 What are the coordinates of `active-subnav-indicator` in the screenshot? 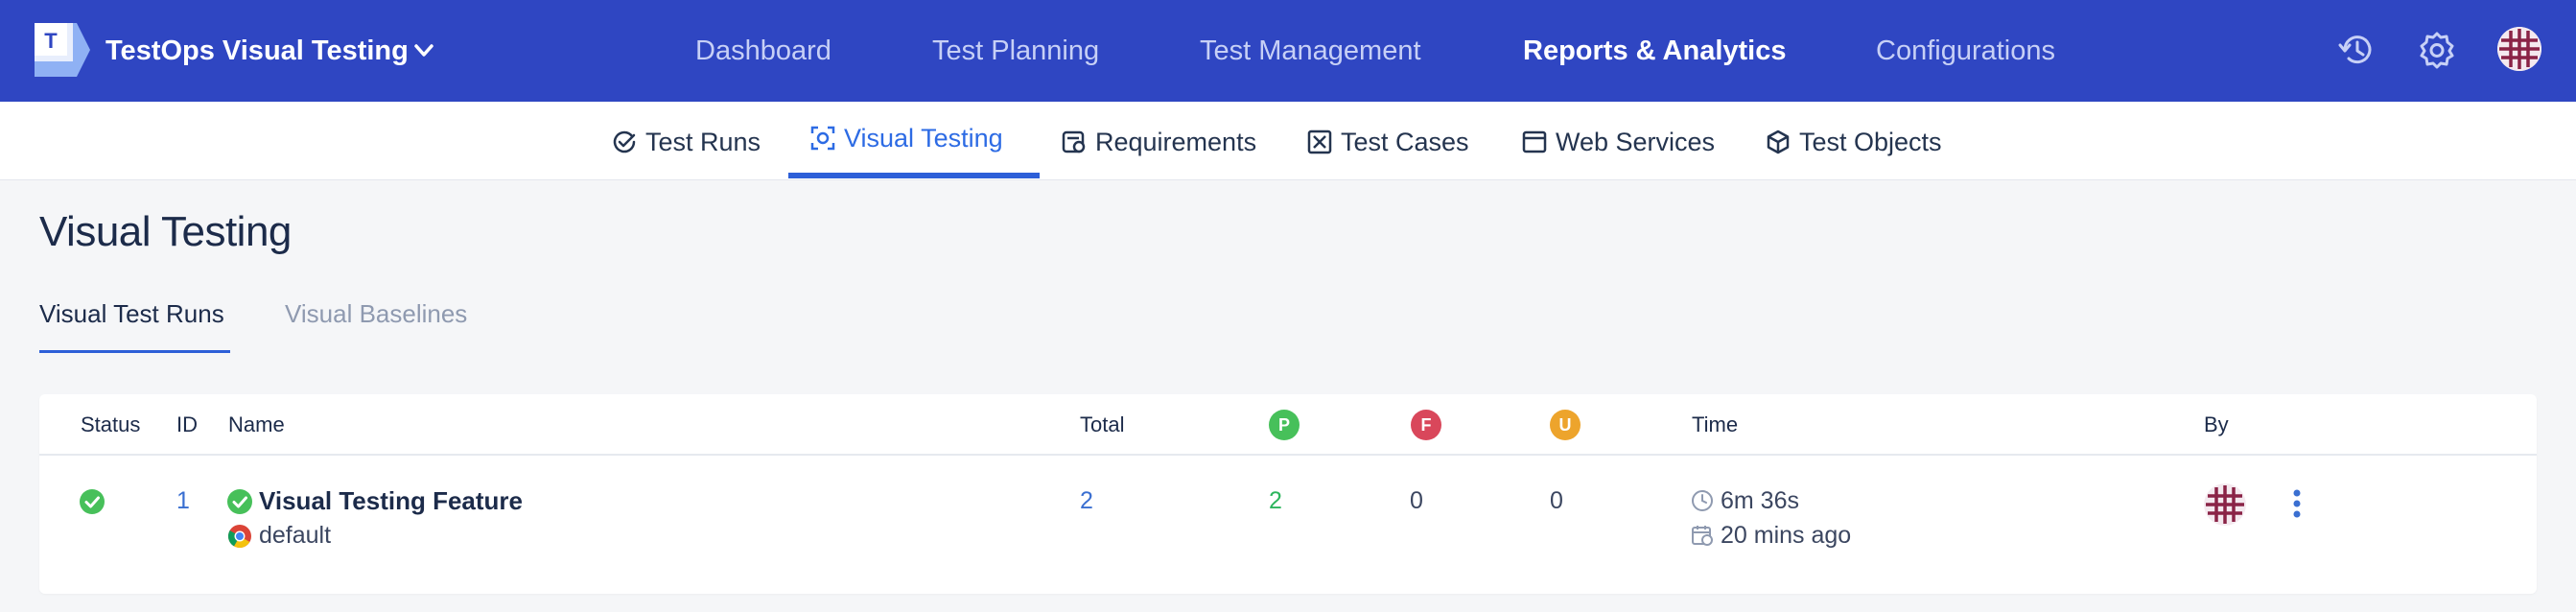 It's located at (914, 175).